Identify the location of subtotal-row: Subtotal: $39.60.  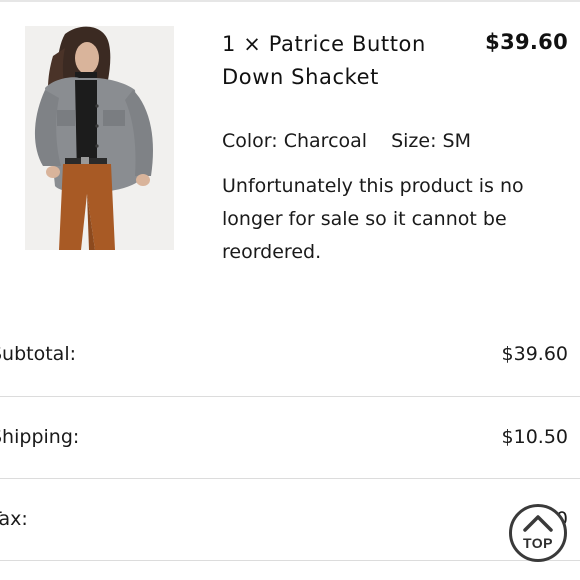
(290, 354).